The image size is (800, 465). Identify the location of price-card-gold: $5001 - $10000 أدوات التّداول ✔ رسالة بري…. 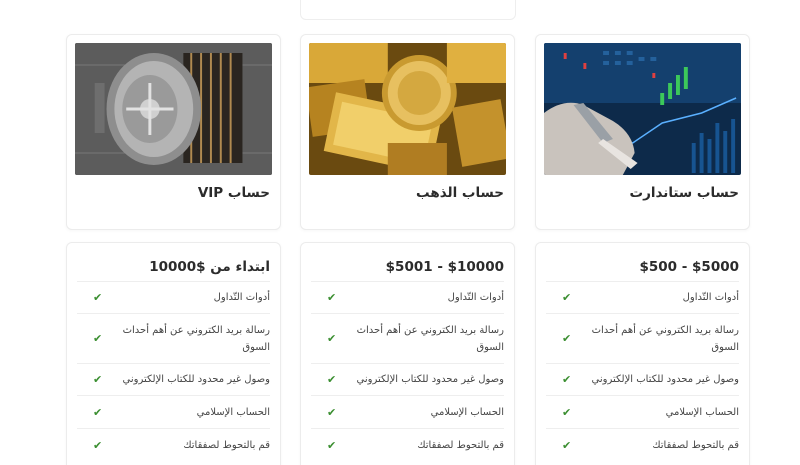
(407, 353).